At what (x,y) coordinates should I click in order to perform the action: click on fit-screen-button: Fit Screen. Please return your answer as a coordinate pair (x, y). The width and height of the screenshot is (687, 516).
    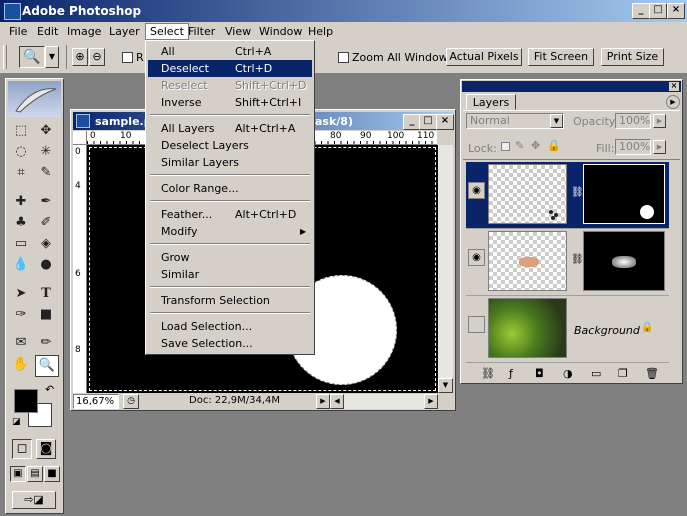
    Looking at the image, I should click on (561, 57).